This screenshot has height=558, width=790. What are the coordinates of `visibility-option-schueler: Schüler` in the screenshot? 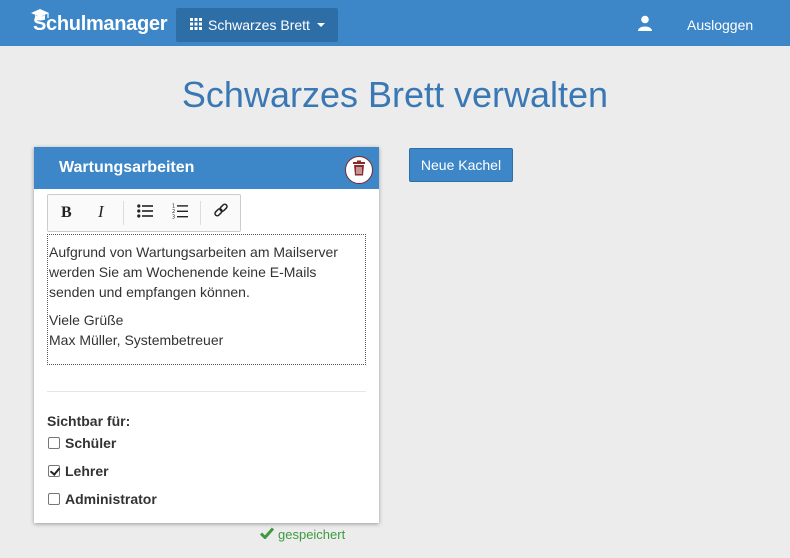 It's located at (82, 443).